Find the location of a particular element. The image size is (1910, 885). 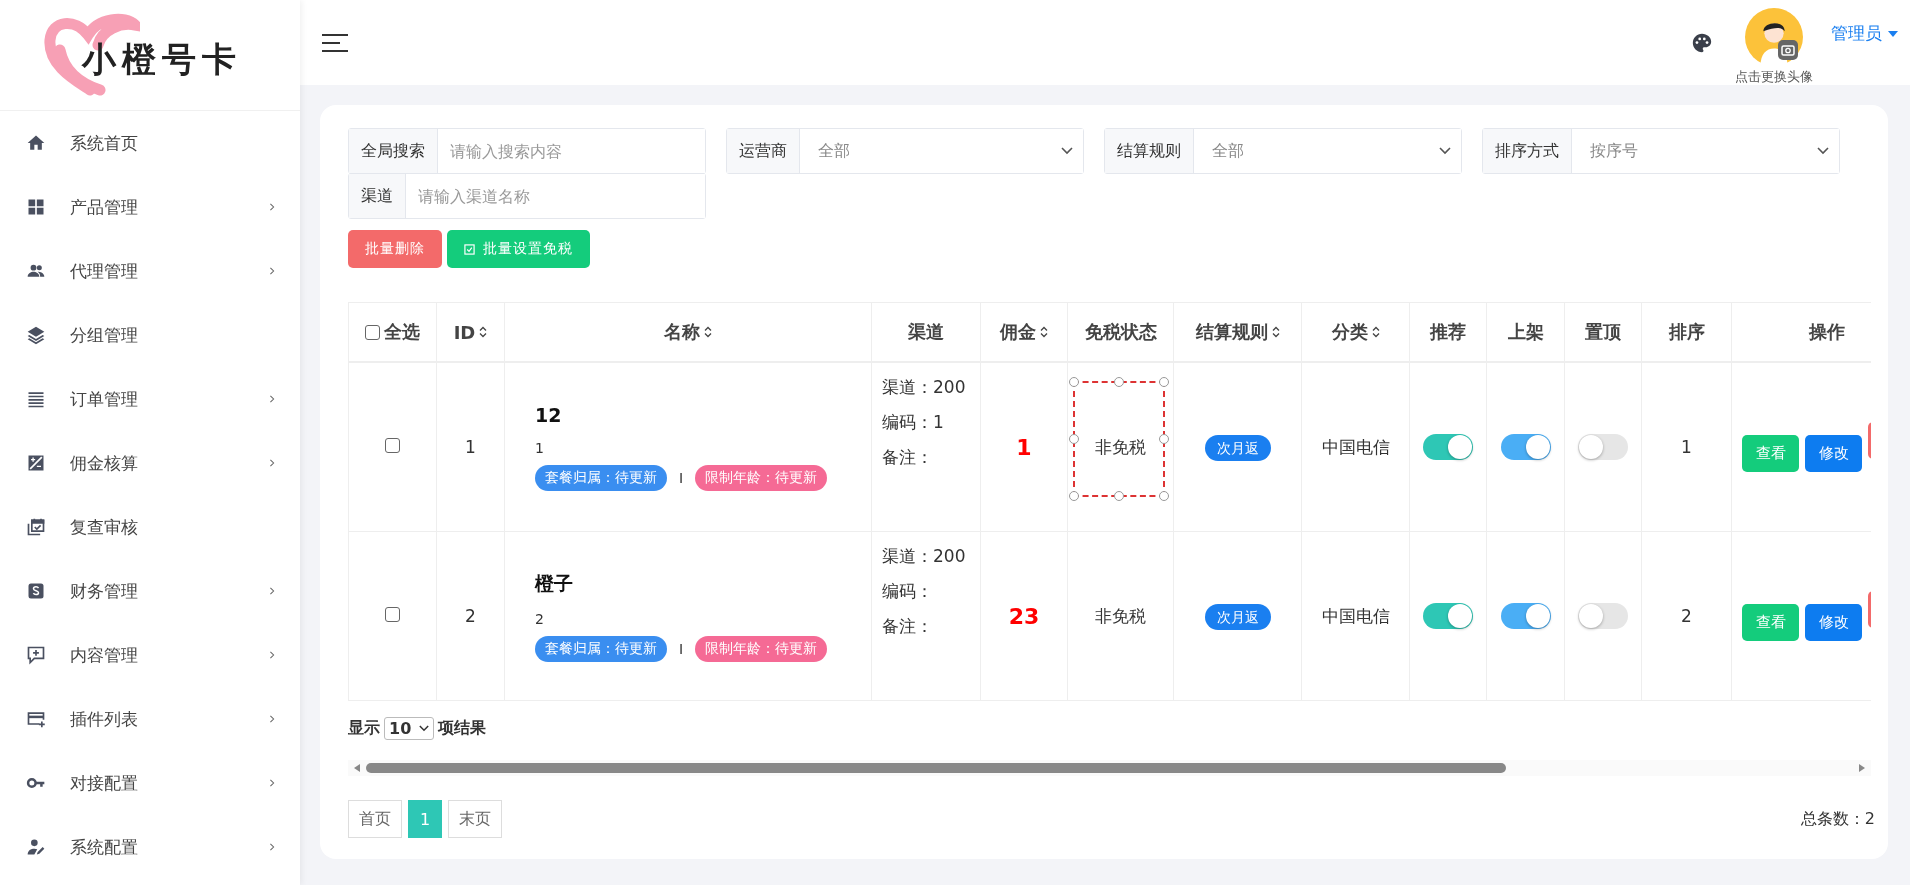

layers-icon is located at coordinates (36, 335).